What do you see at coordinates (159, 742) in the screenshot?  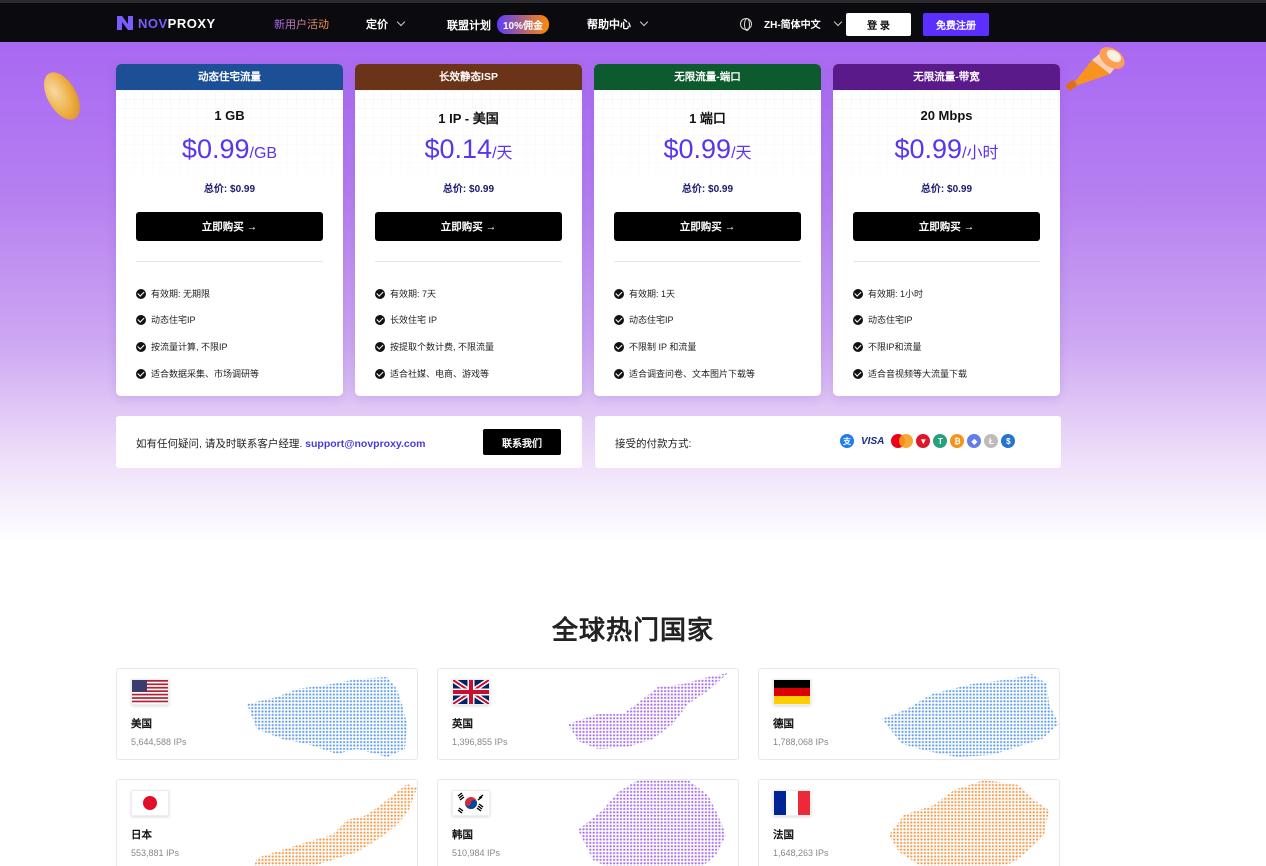 I see `country-ip-count: 5,644,588 IPs` at bounding box center [159, 742].